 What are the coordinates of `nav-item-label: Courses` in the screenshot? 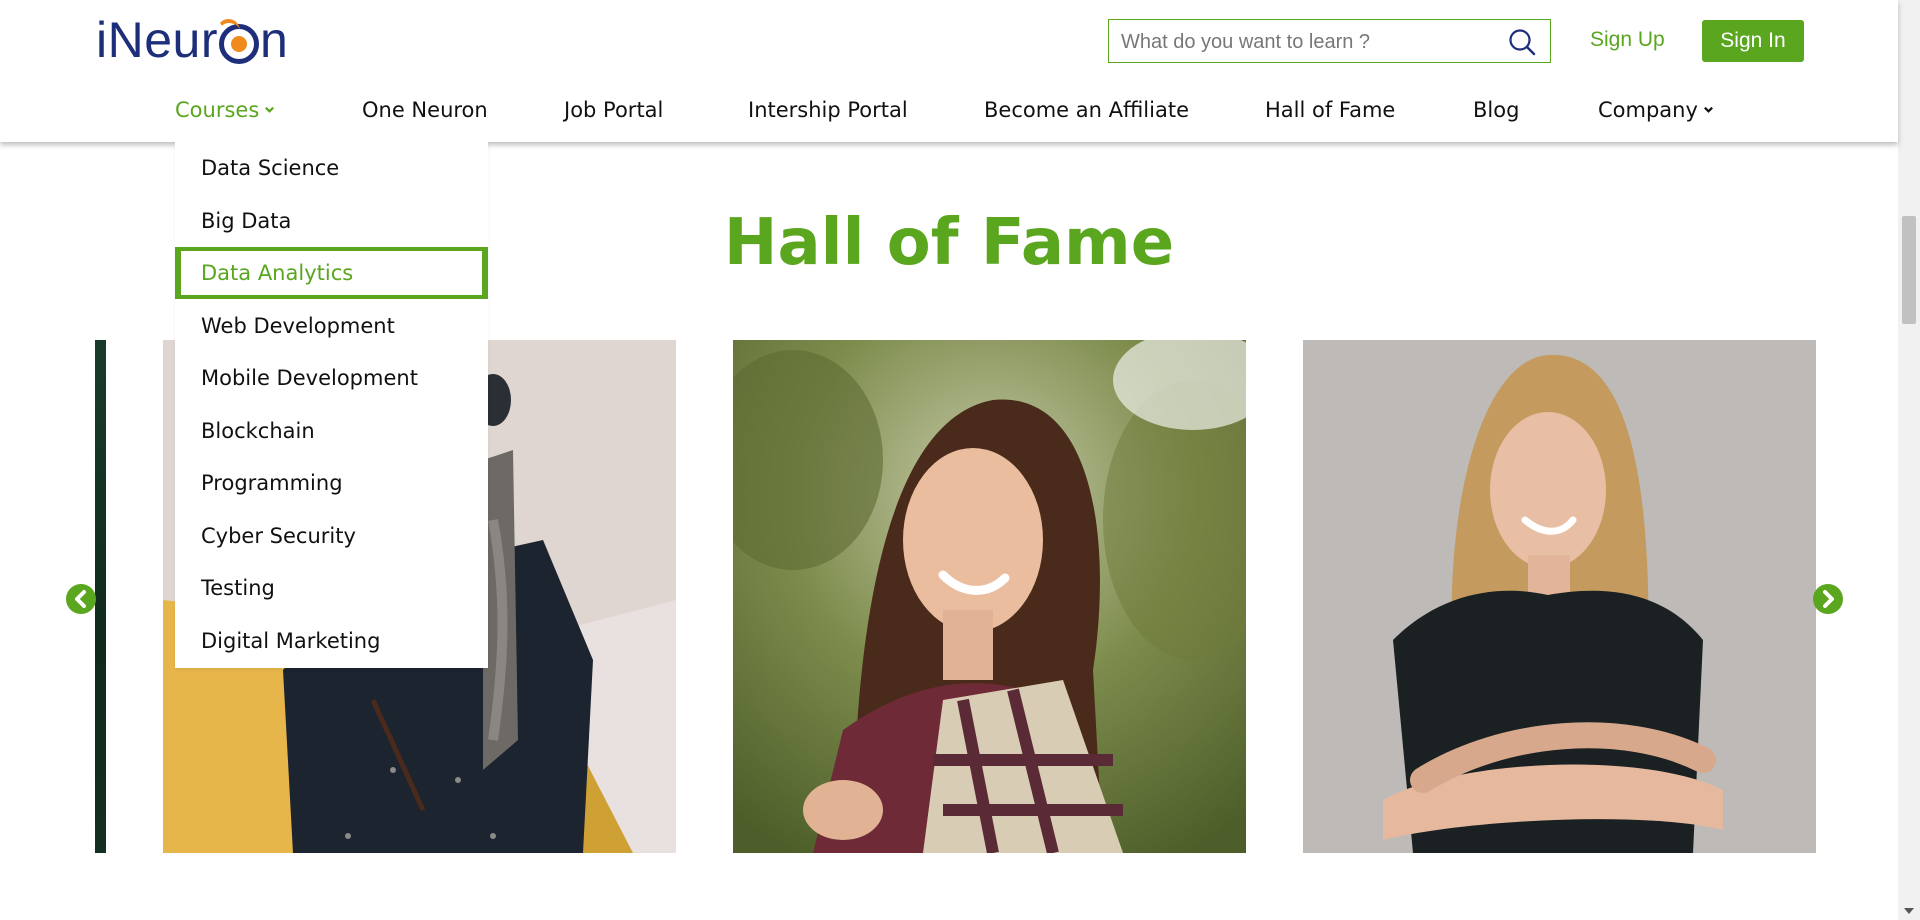 It's located at (217, 110).